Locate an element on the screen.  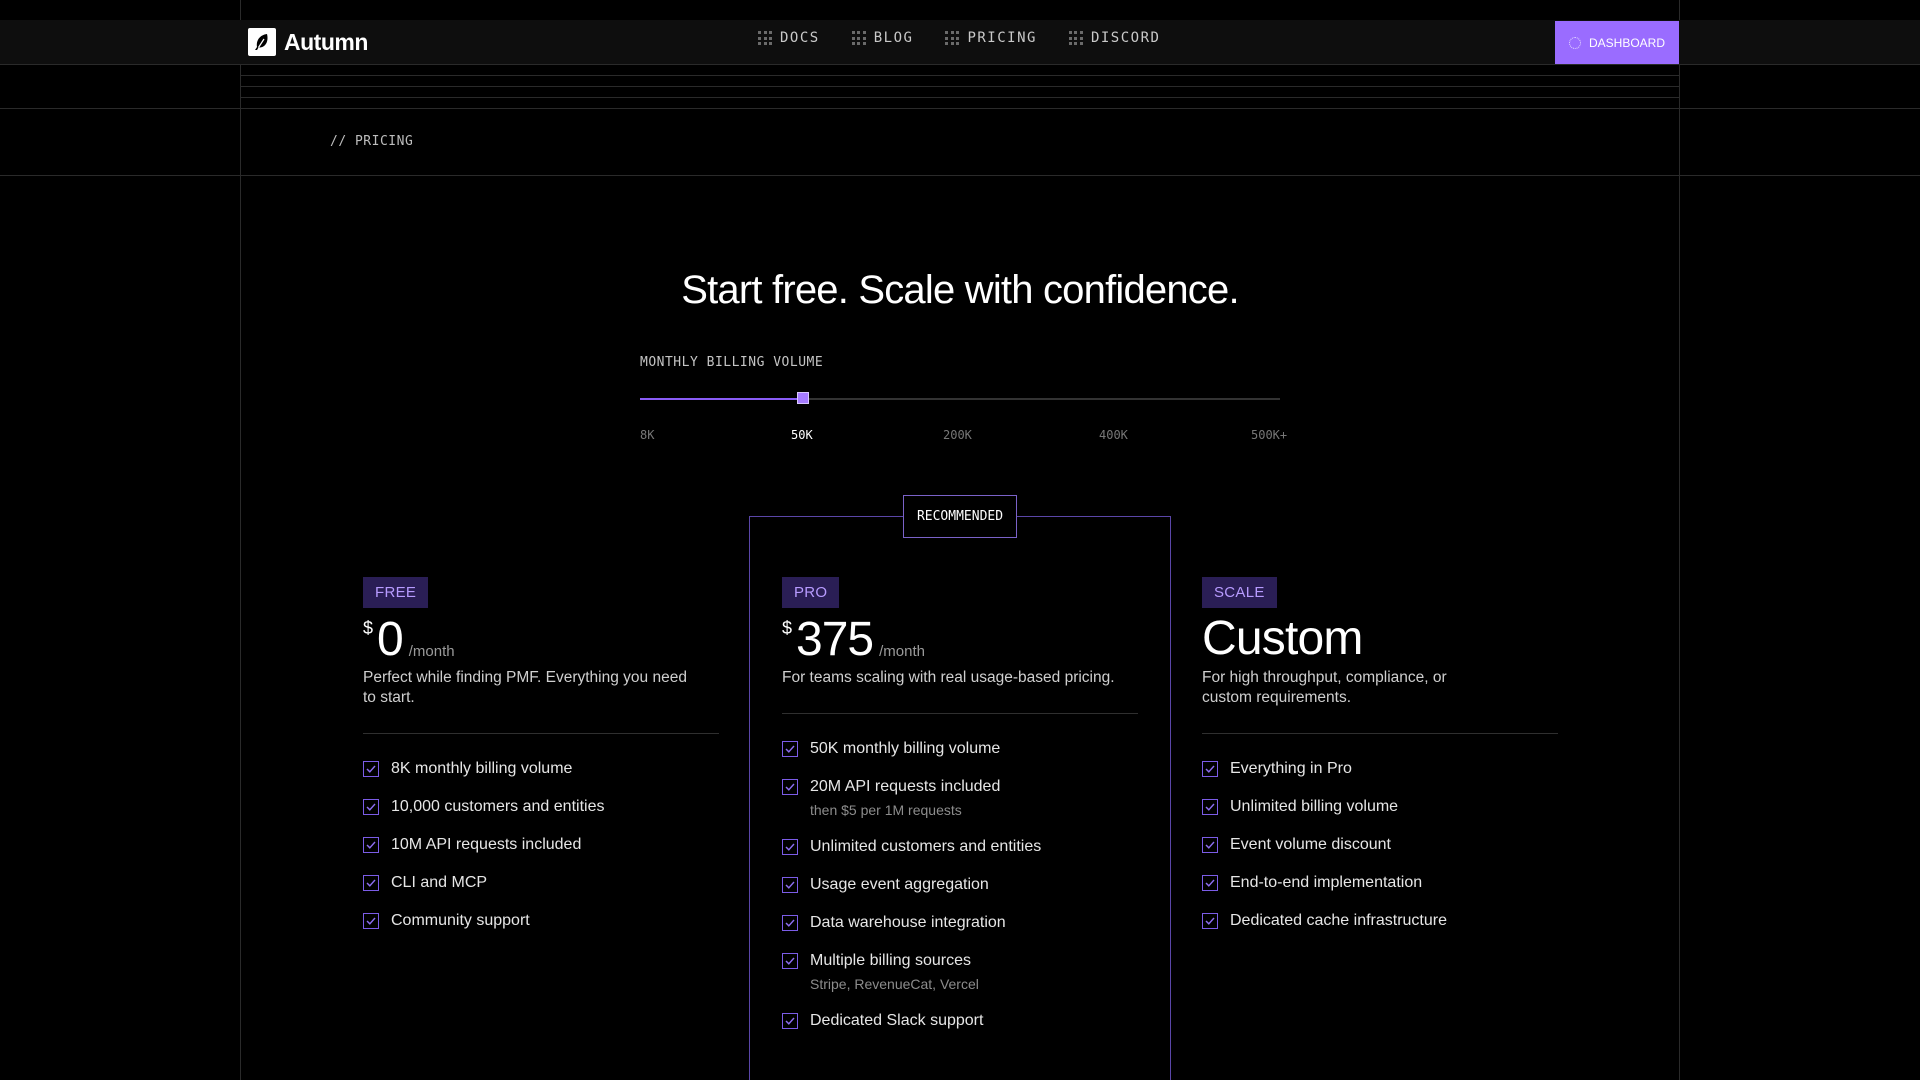
pro-feature-content: Unlimited customers and entities is located at coordinates (925, 847).